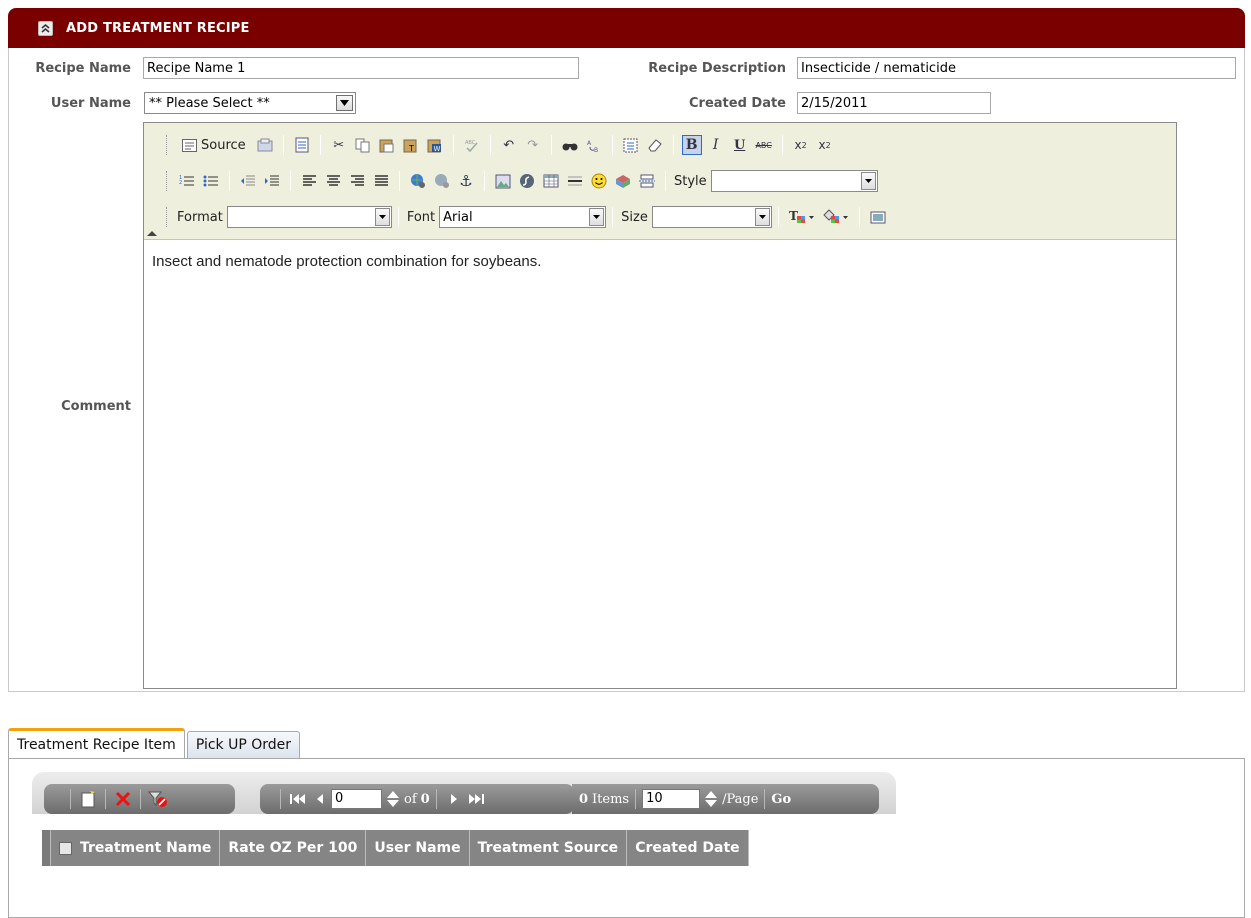 The height and width of the screenshot is (918, 1251). Describe the element at coordinates (333, 181) in the screenshot. I see `align-center-icon` at that location.